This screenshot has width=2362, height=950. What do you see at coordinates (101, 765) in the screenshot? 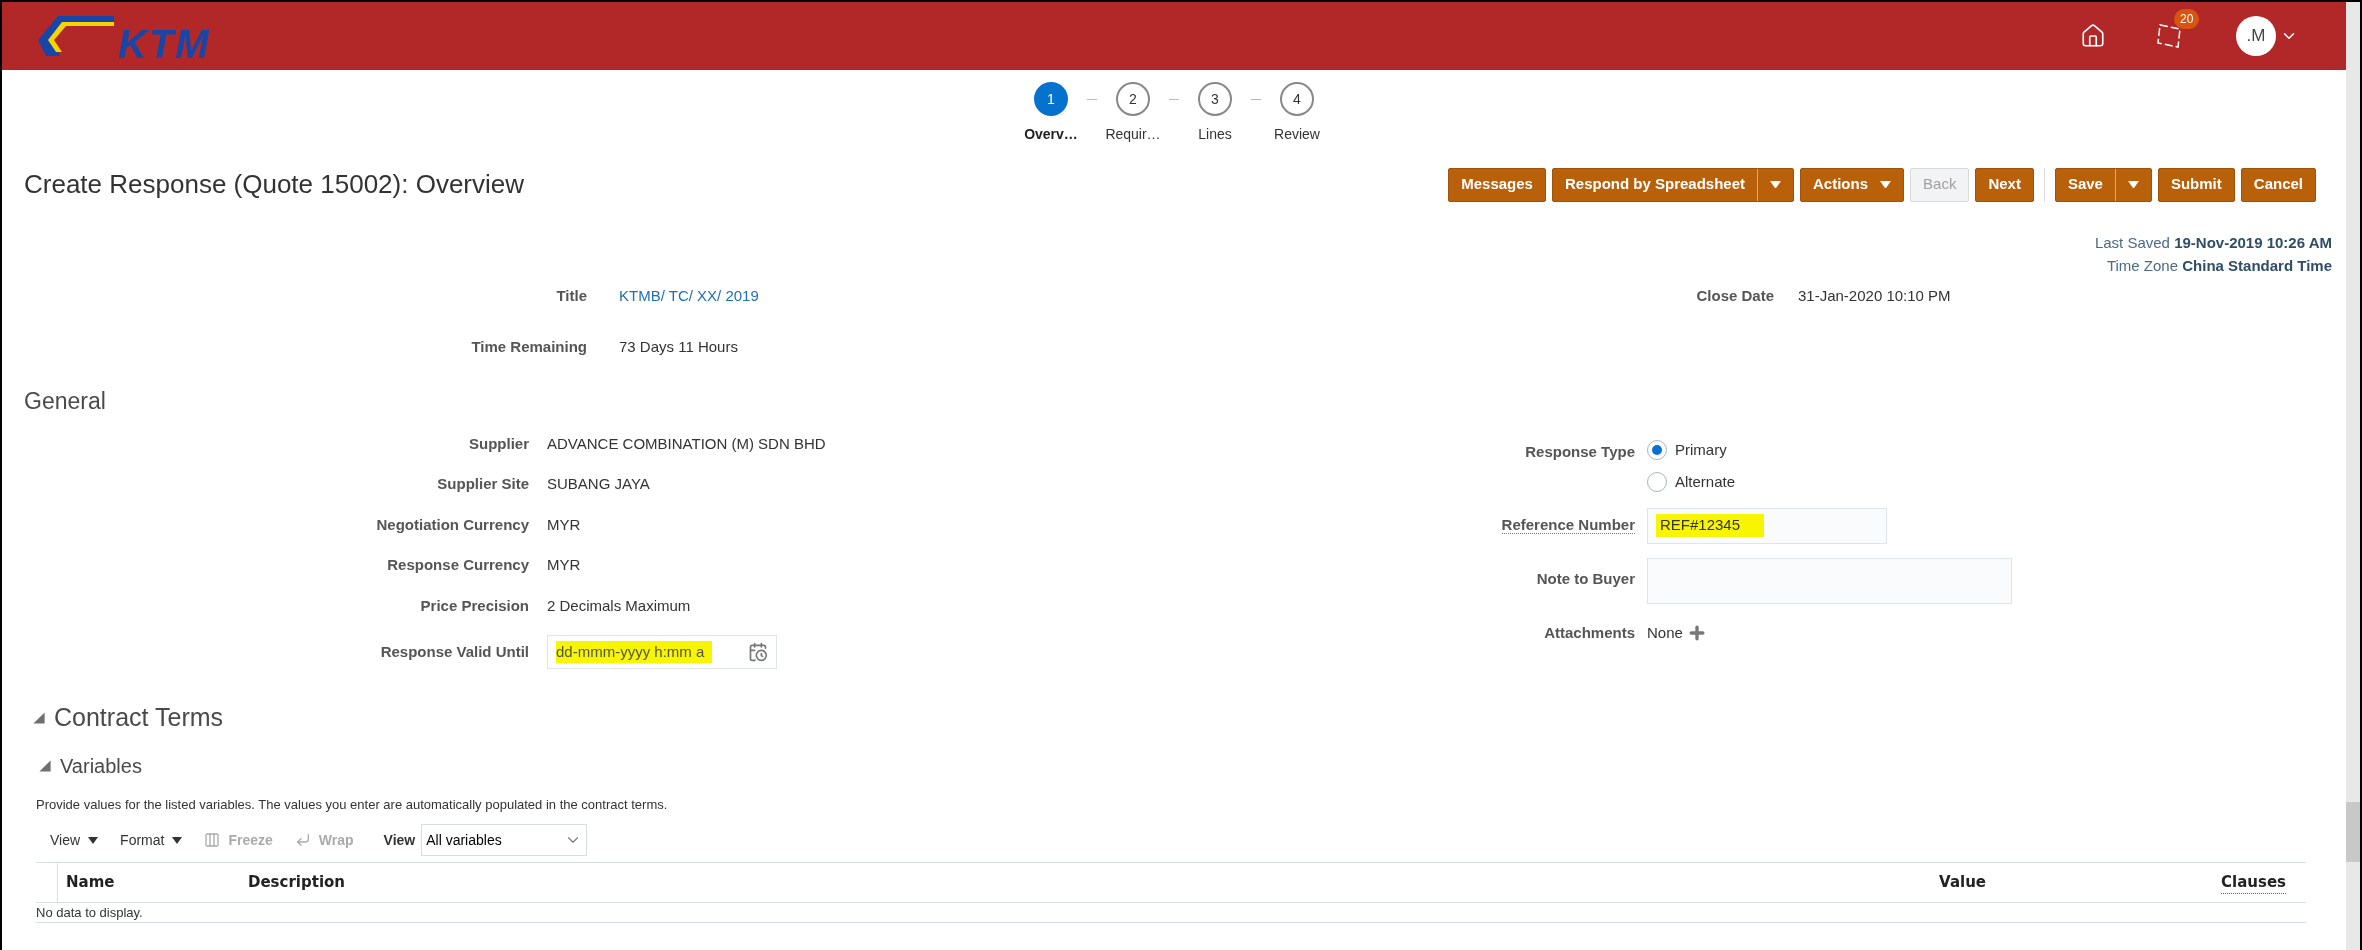
I see `subsection-title: Variables` at bounding box center [101, 765].